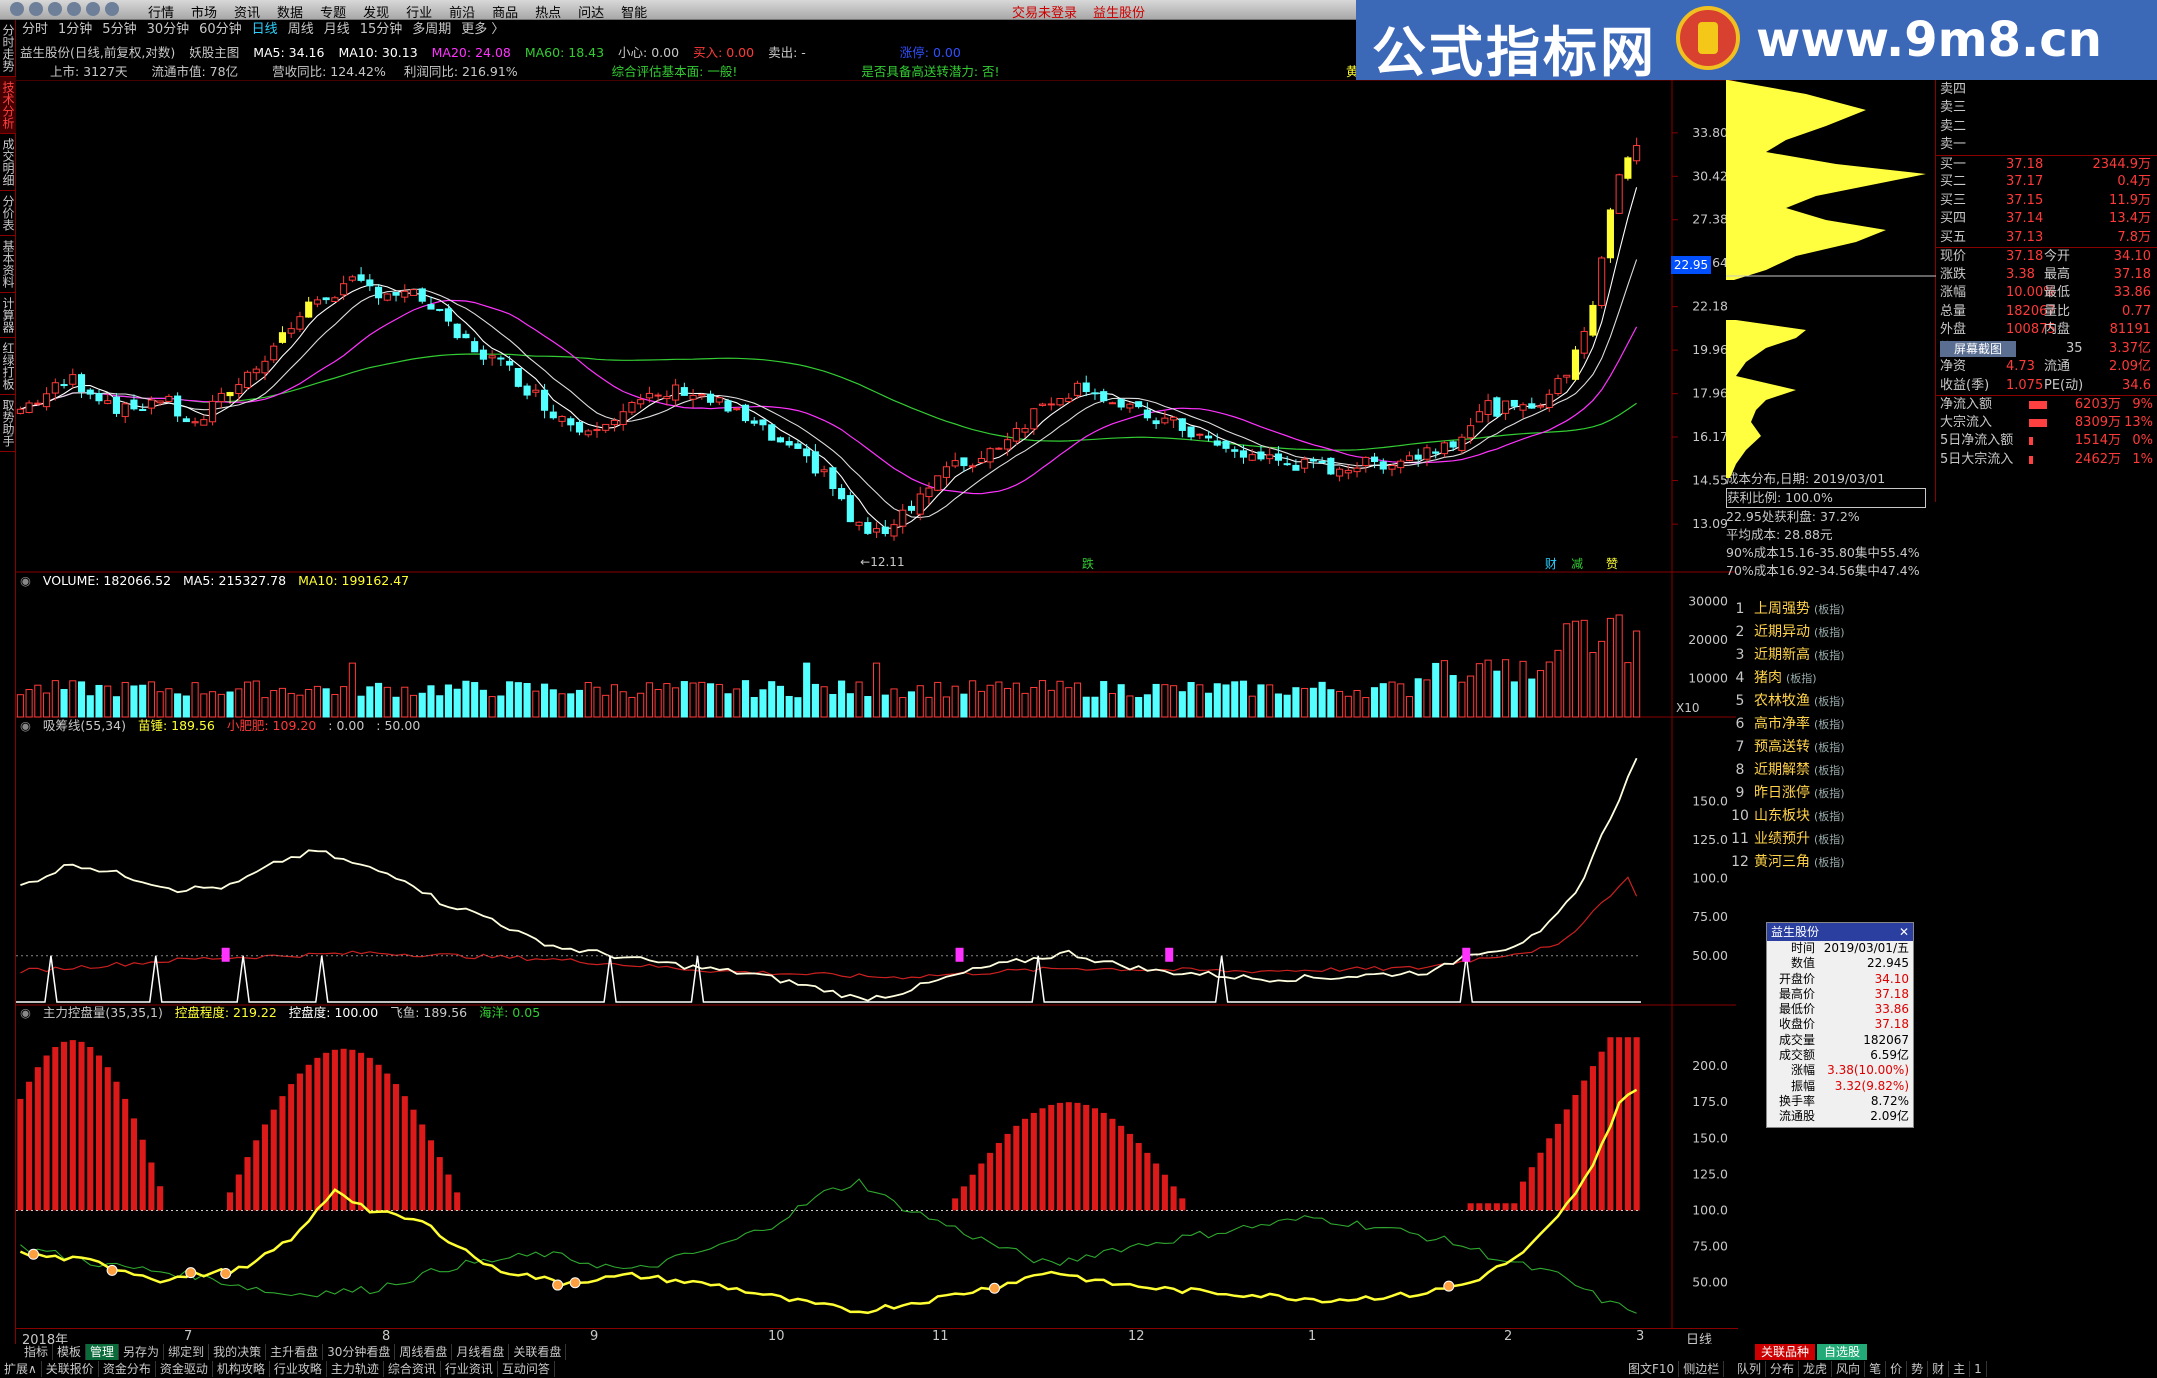 Image resolution: width=2157 pixels, height=1378 pixels. What do you see at coordinates (1783, 1369) in the screenshot?
I see `bottom-tab: 分布` at bounding box center [1783, 1369].